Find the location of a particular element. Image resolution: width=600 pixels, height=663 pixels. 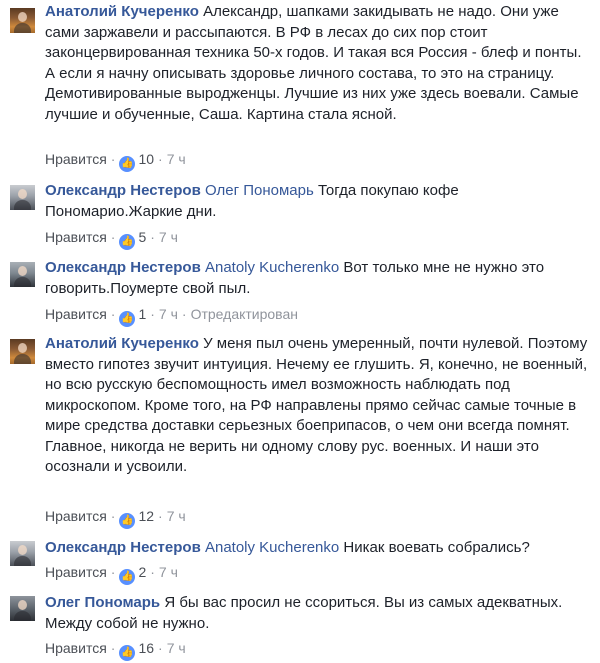

comment-actions: Нравится · 👍 12 · 7 ч is located at coordinates (115, 518).